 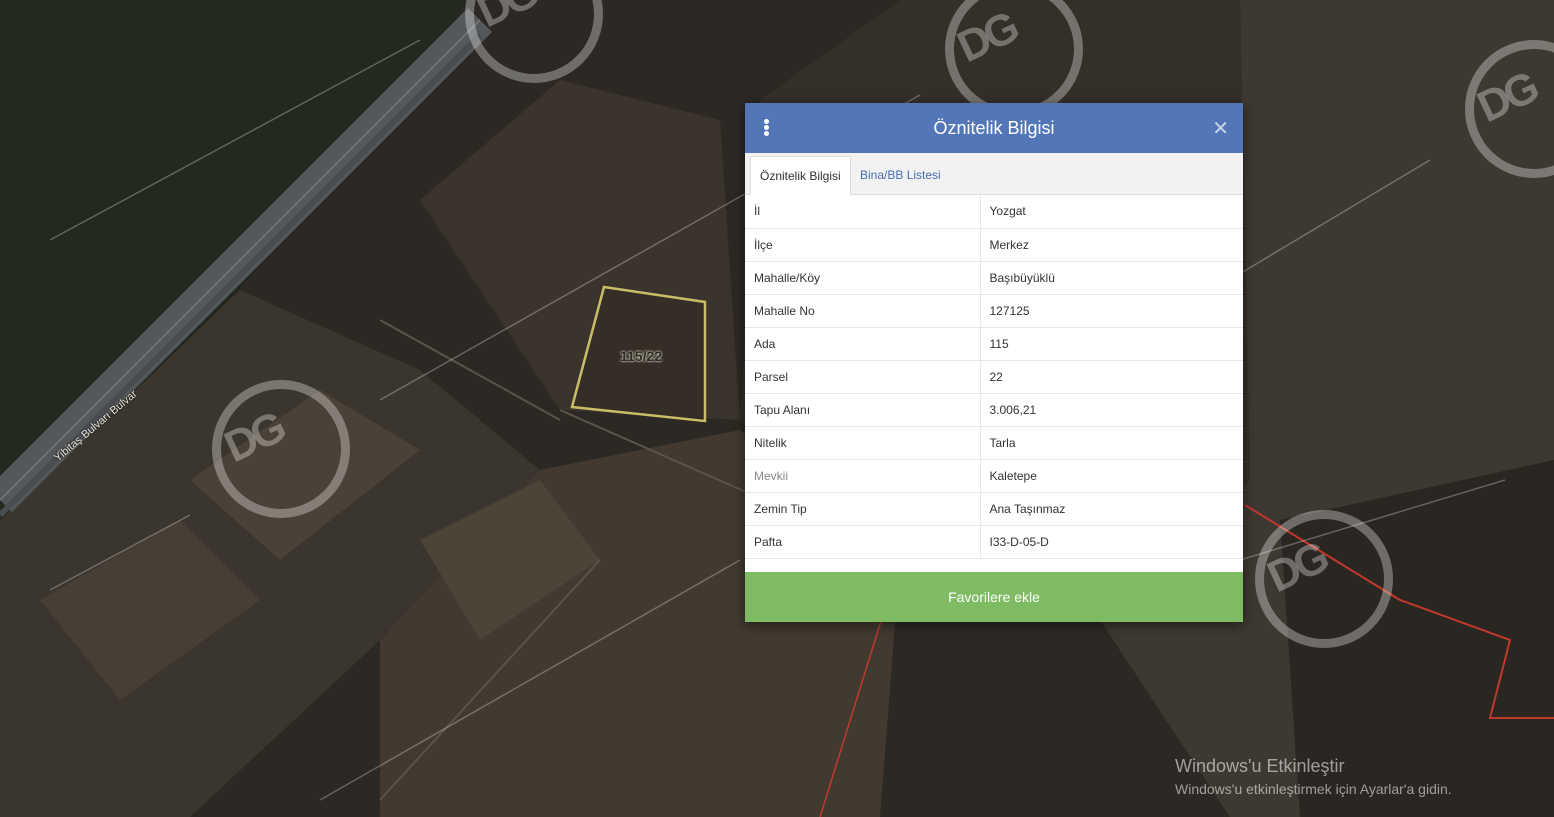 I want to click on table-row: Tapu Alanı 3.006,21, so click(x=994, y=410).